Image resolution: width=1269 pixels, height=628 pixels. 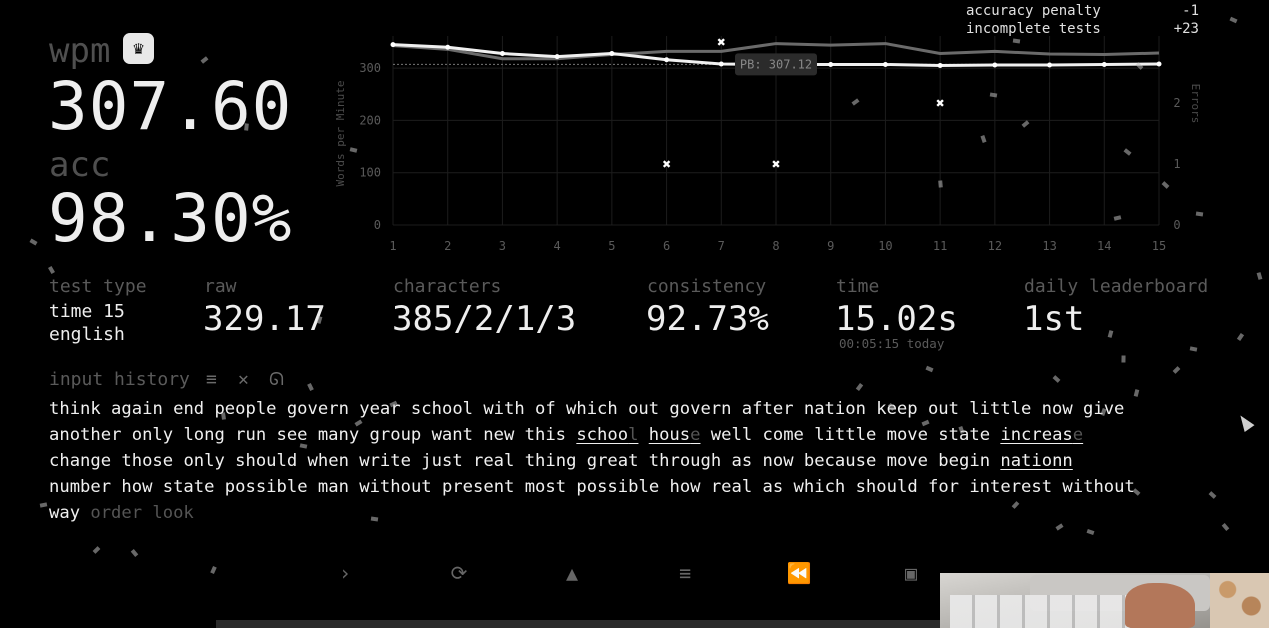 I want to click on crown-icon: ♛, so click(x=138, y=48).